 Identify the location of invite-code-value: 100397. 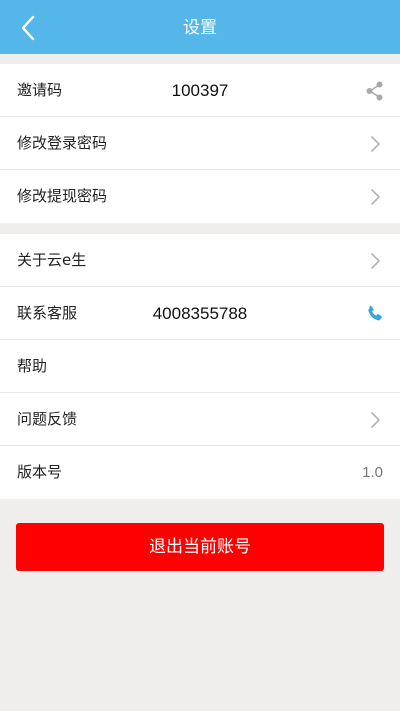
(200, 90).